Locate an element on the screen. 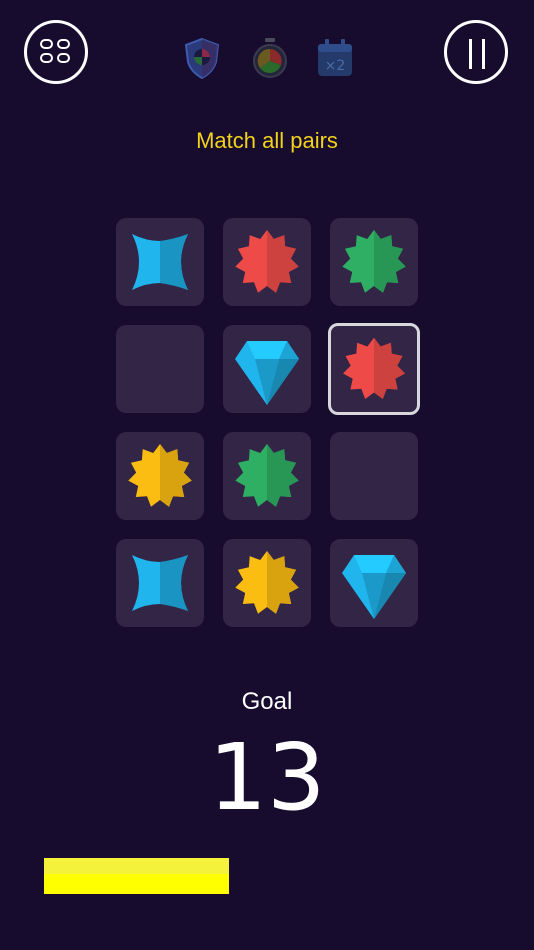  double-powerup: ×2 is located at coordinates (336, 58).